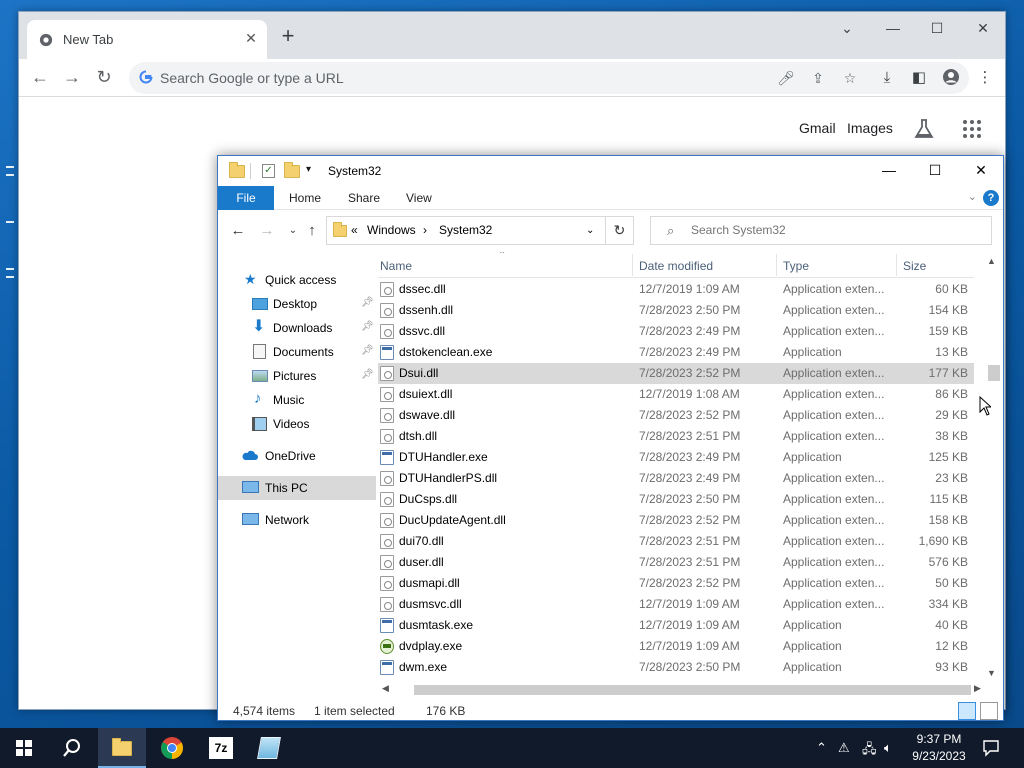 The image size is (1024, 768). Describe the element at coordinates (122, 748) in the screenshot. I see `taskbar-file-explorer` at that location.